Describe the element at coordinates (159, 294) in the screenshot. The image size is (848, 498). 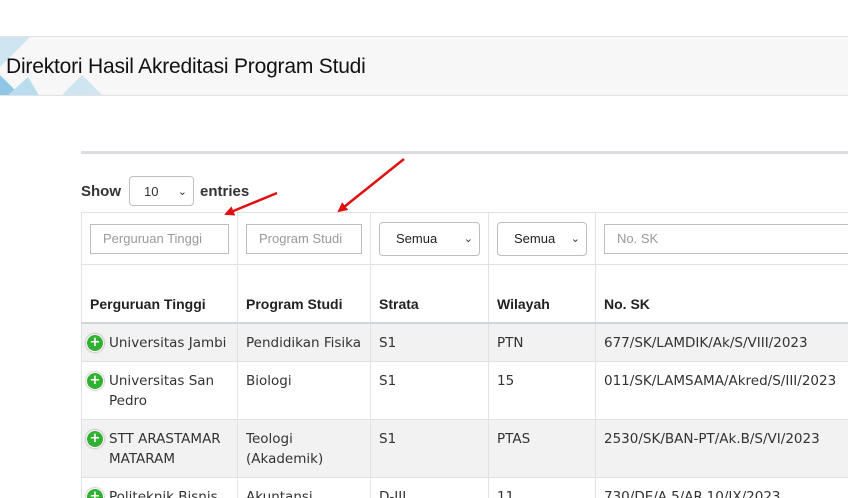
I see `column-header-perguruan-tinggi: Perguruan Tinggi` at that location.